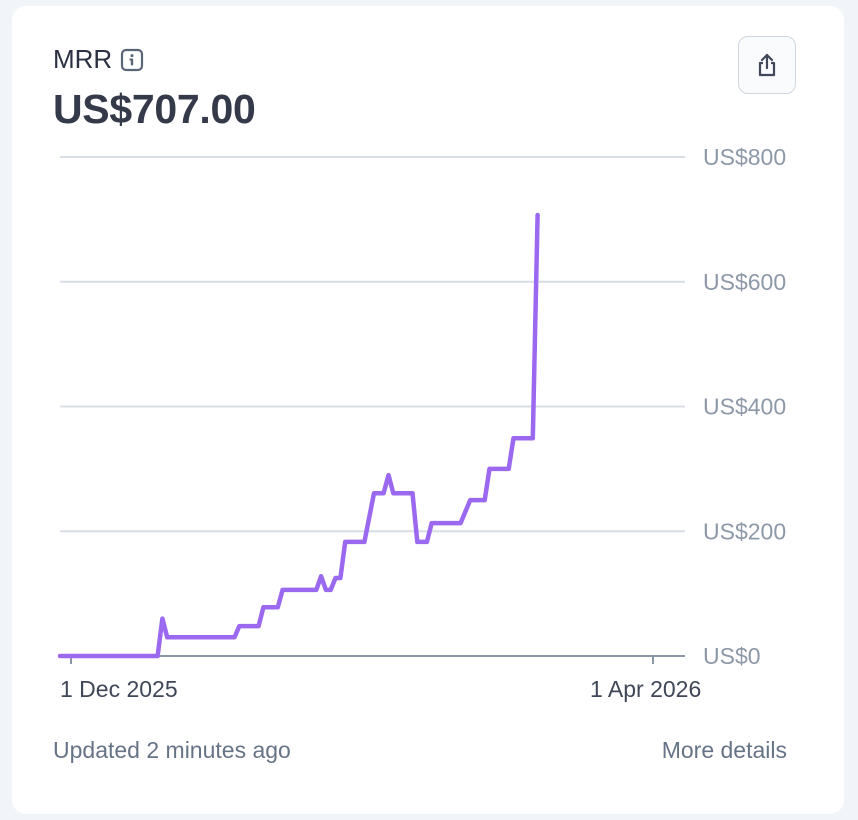  I want to click on y-axis-labels: US$0 US$200 US$400 US$600 US$800, so click(744, 406).